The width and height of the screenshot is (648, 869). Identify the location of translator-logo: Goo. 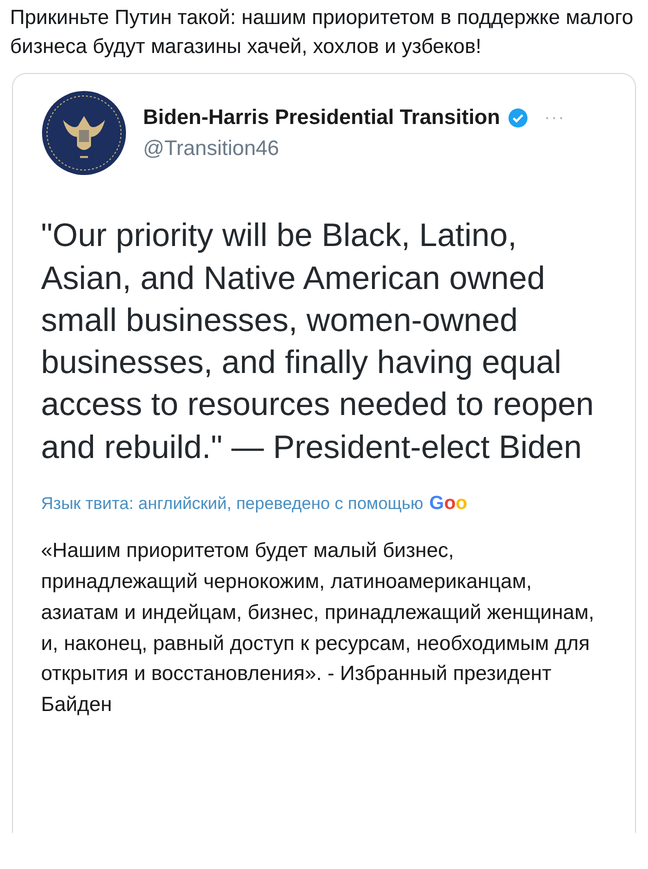
(448, 504).